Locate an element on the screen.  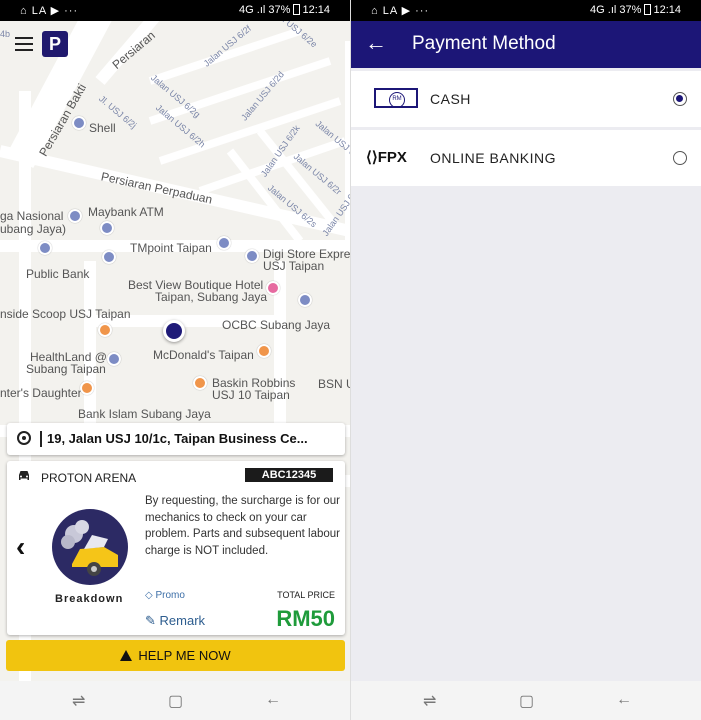
hotel-pin-icon is located at coordinates (273, 288).